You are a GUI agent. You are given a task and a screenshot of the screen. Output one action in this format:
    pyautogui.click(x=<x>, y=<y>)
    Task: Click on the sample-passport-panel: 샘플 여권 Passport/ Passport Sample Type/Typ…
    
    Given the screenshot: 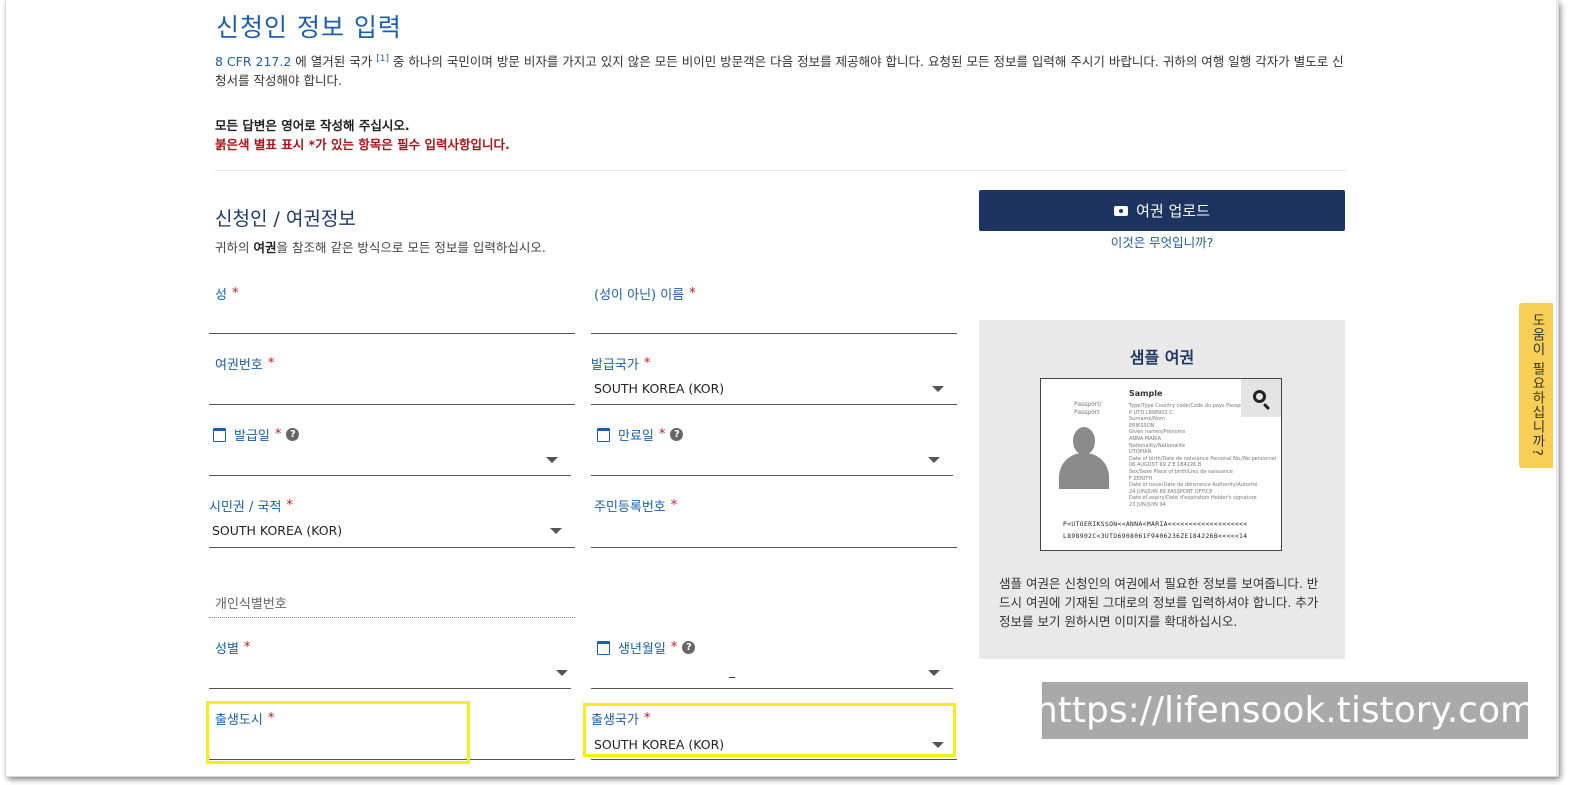 What is the action you would take?
    pyautogui.click(x=1162, y=489)
    